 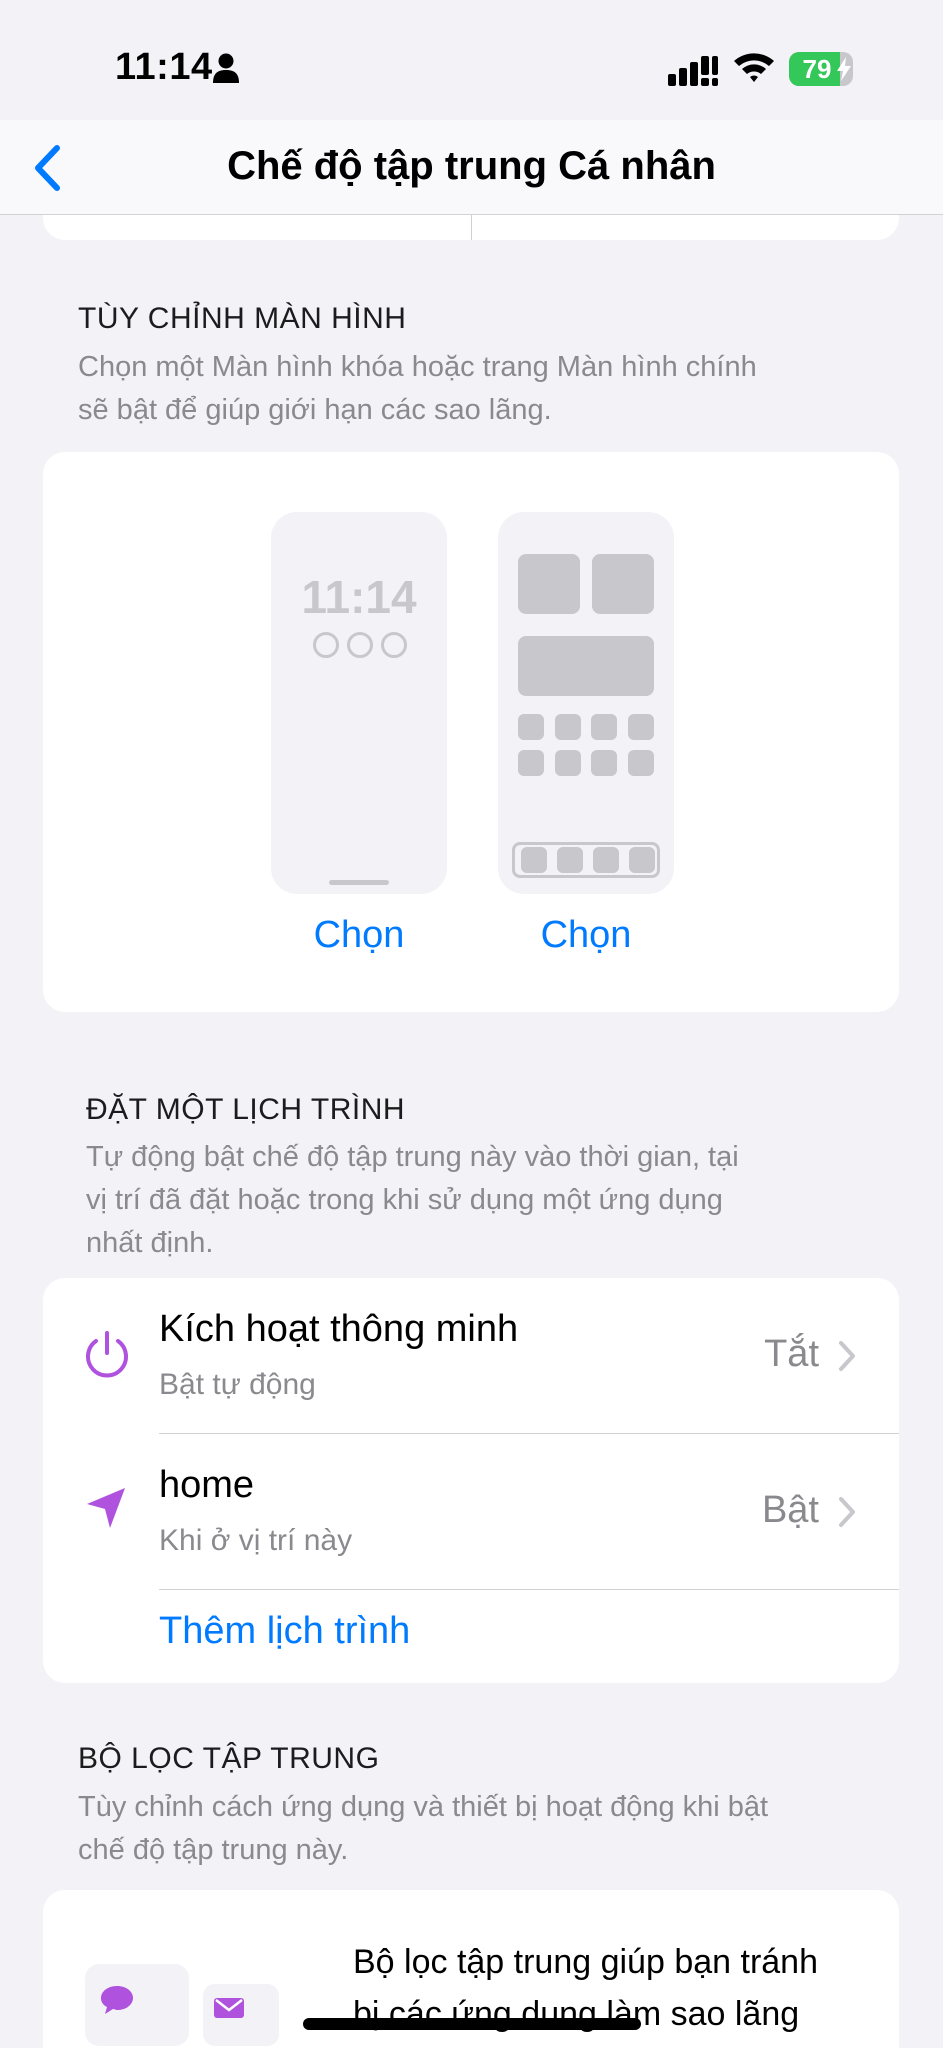 What do you see at coordinates (246, 1109) in the screenshot?
I see `schedule-header: ĐẶT MỘT LỊCH TRÌNH` at bounding box center [246, 1109].